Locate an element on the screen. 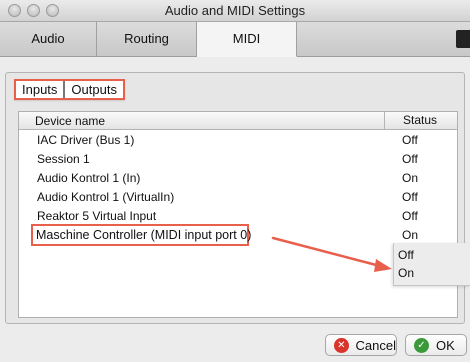 The height and width of the screenshot is (362, 470). ok-label: OK is located at coordinates (445, 345).